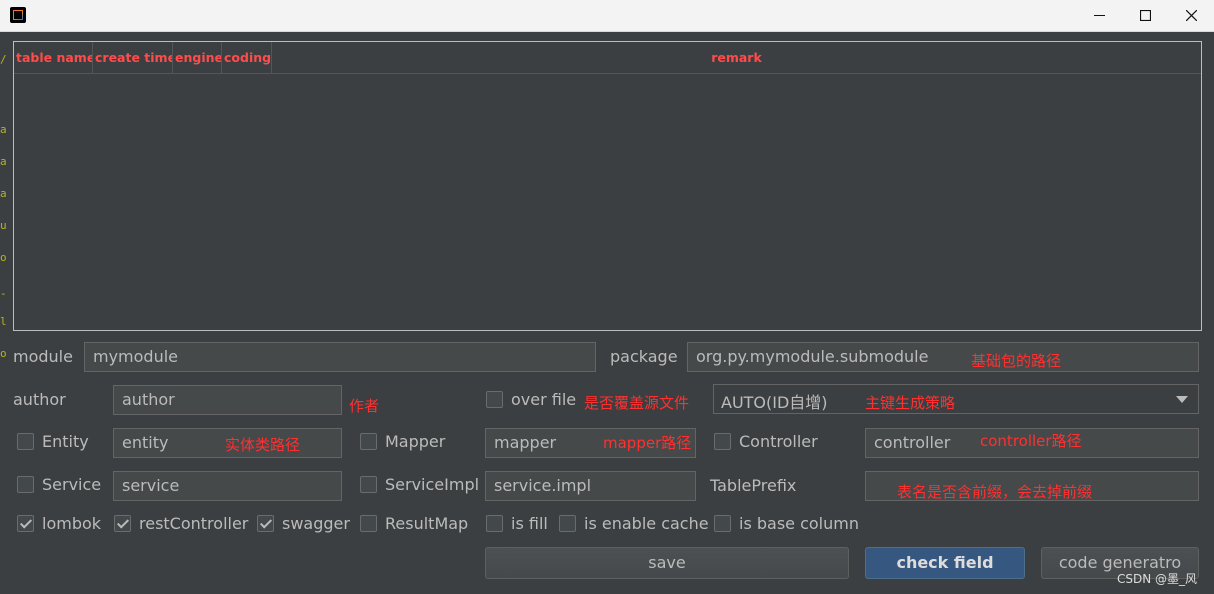 This screenshot has width=1214, height=594. What do you see at coordinates (637, 403) in the screenshot?
I see `over-file-note: 是否覆盖源文件` at bounding box center [637, 403].